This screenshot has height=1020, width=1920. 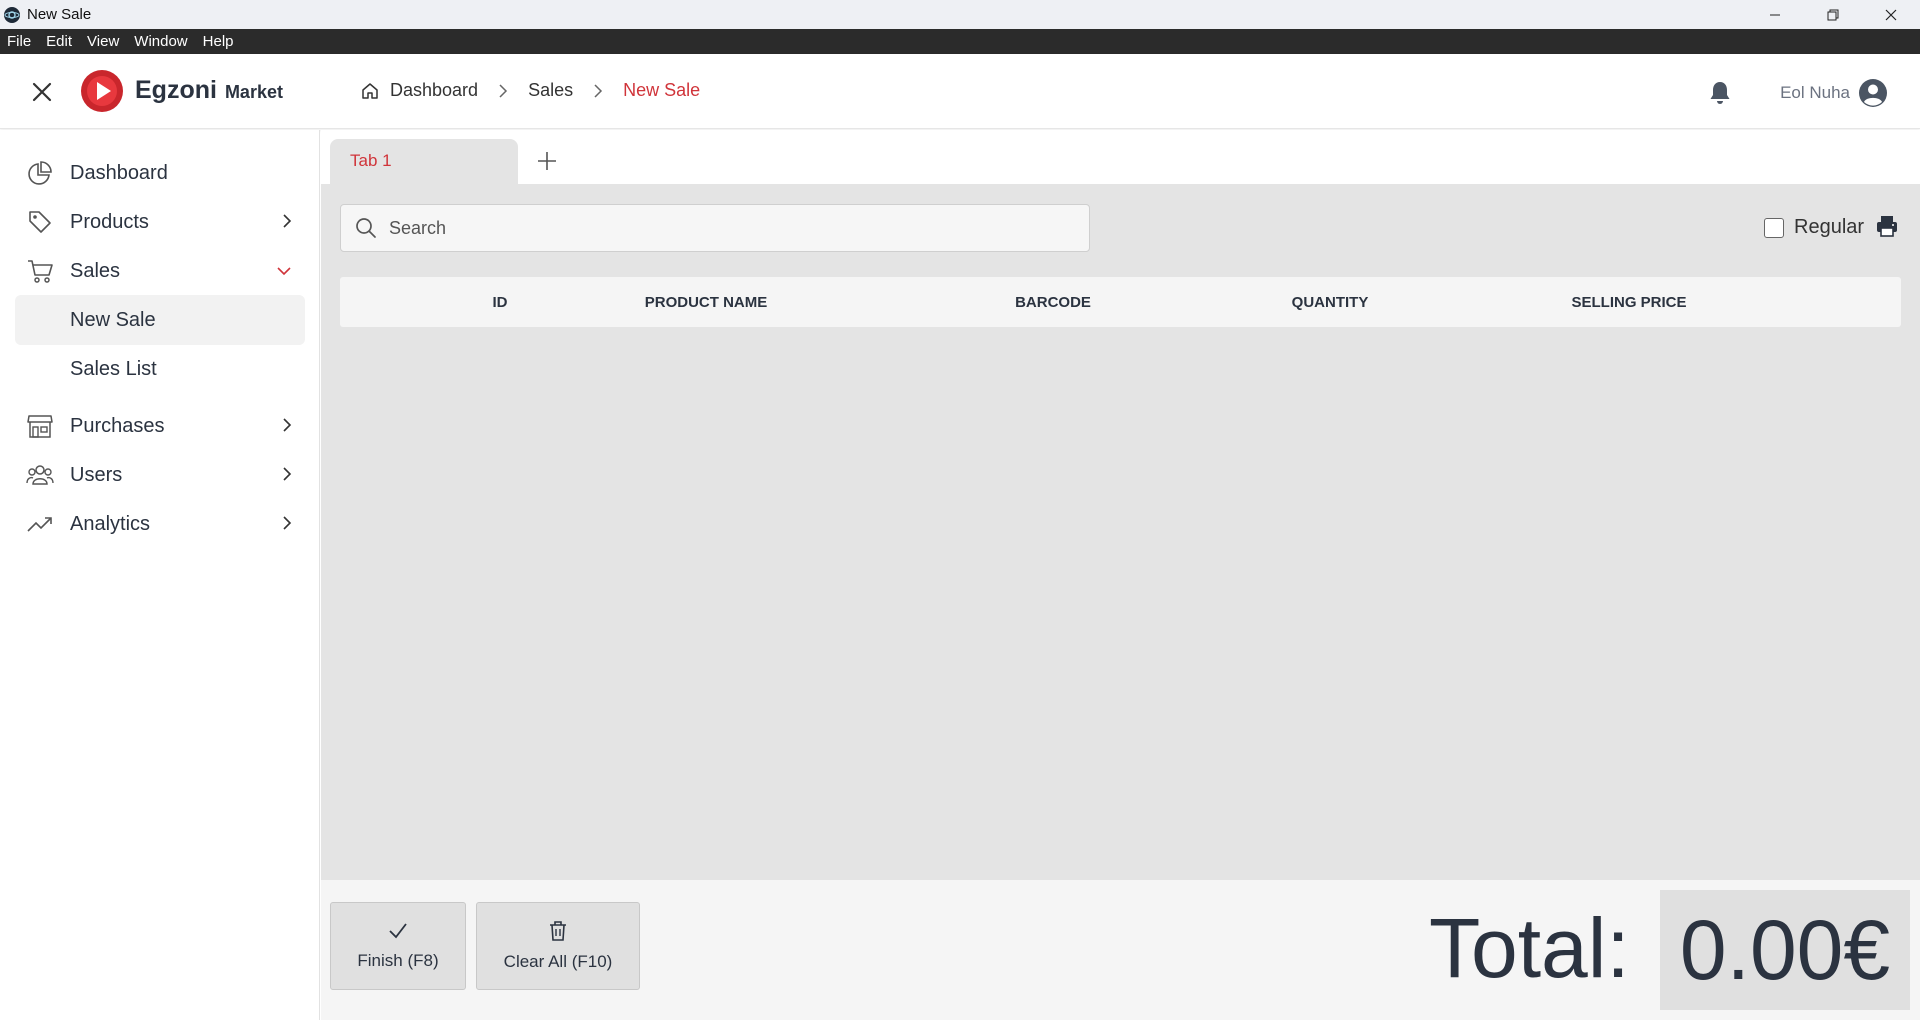 What do you see at coordinates (370, 90) in the screenshot?
I see `home-icon` at bounding box center [370, 90].